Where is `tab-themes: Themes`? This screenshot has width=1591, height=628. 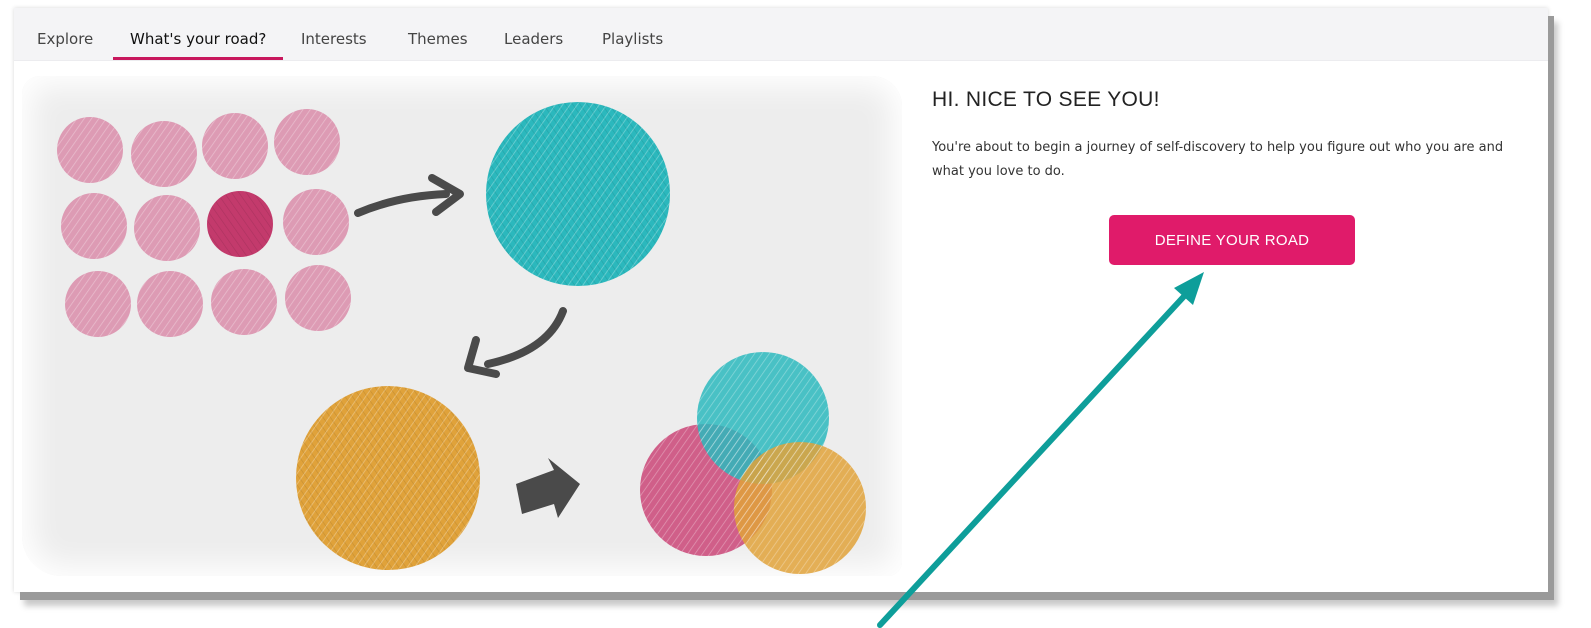 tab-themes: Themes is located at coordinates (438, 45).